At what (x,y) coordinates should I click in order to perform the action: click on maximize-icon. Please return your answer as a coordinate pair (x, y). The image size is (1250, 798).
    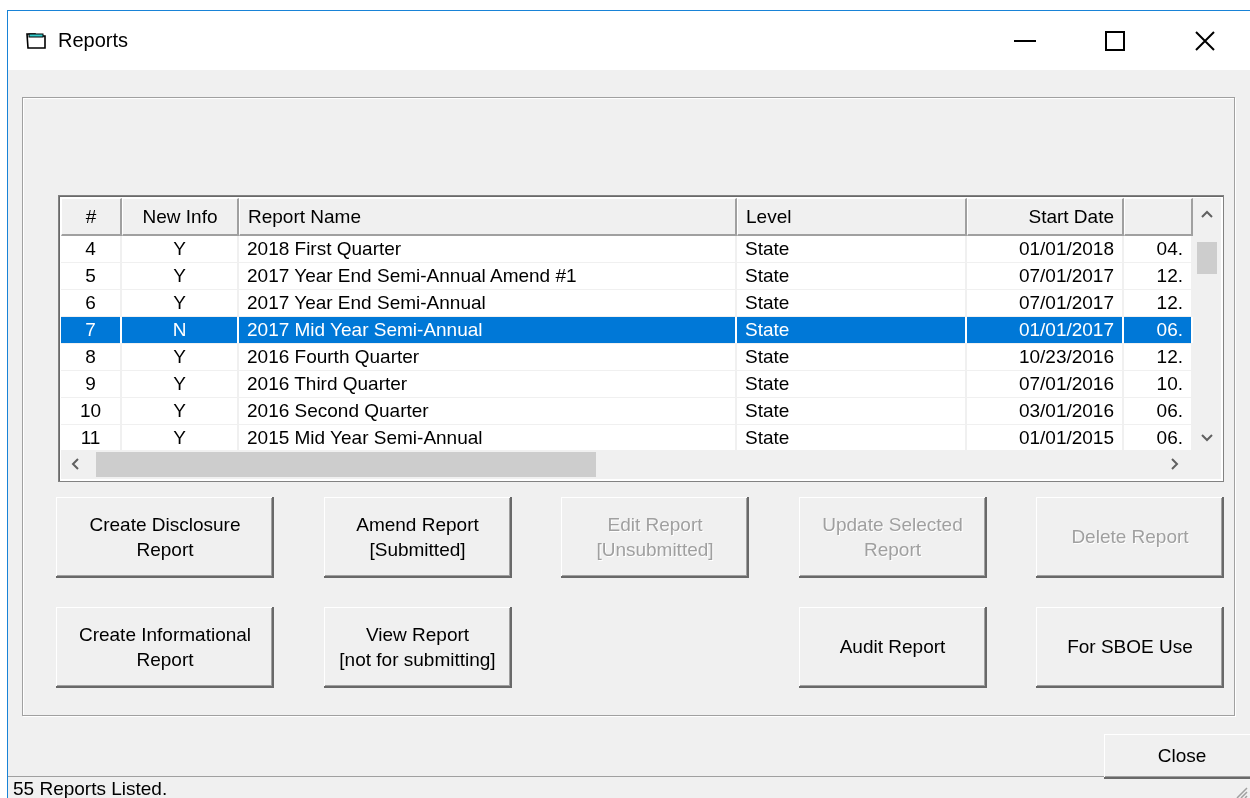
    Looking at the image, I should click on (1115, 40).